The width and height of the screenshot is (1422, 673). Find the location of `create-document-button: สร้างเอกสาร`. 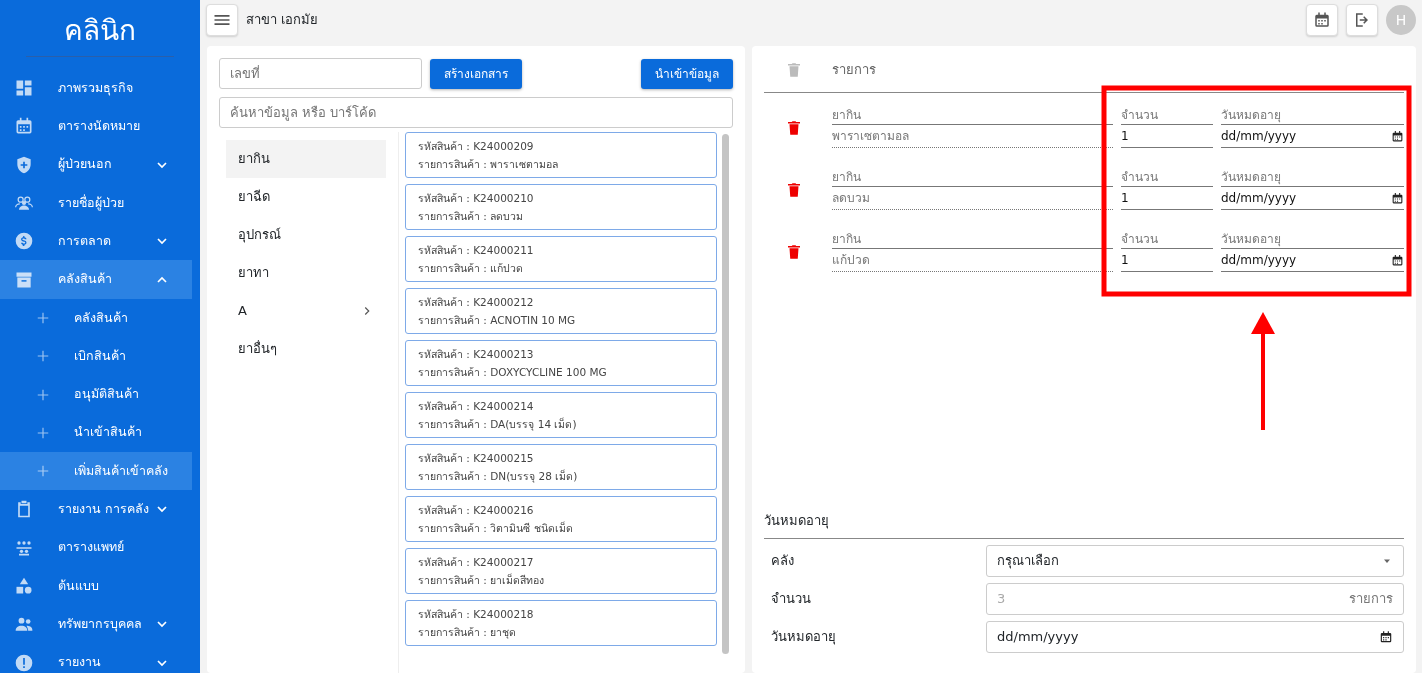

create-document-button: สร้างเอกสาร is located at coordinates (476, 73).